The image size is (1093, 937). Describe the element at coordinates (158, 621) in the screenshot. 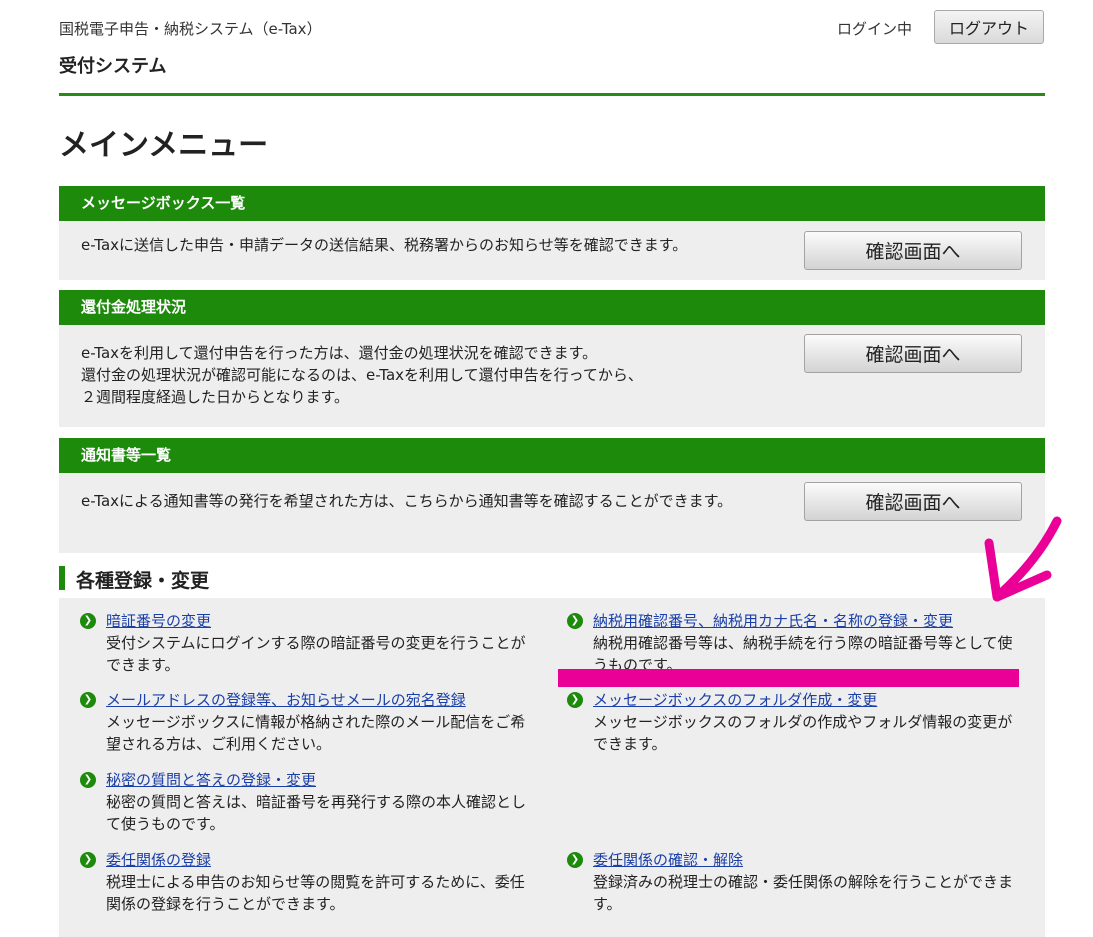

I see `link-change-pin: 暗証番号の変更` at that location.